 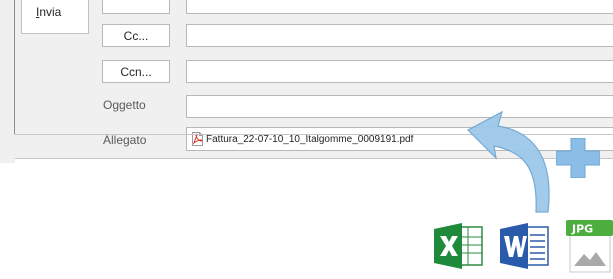 What do you see at coordinates (136, 7) in the screenshot?
I see `to-button` at bounding box center [136, 7].